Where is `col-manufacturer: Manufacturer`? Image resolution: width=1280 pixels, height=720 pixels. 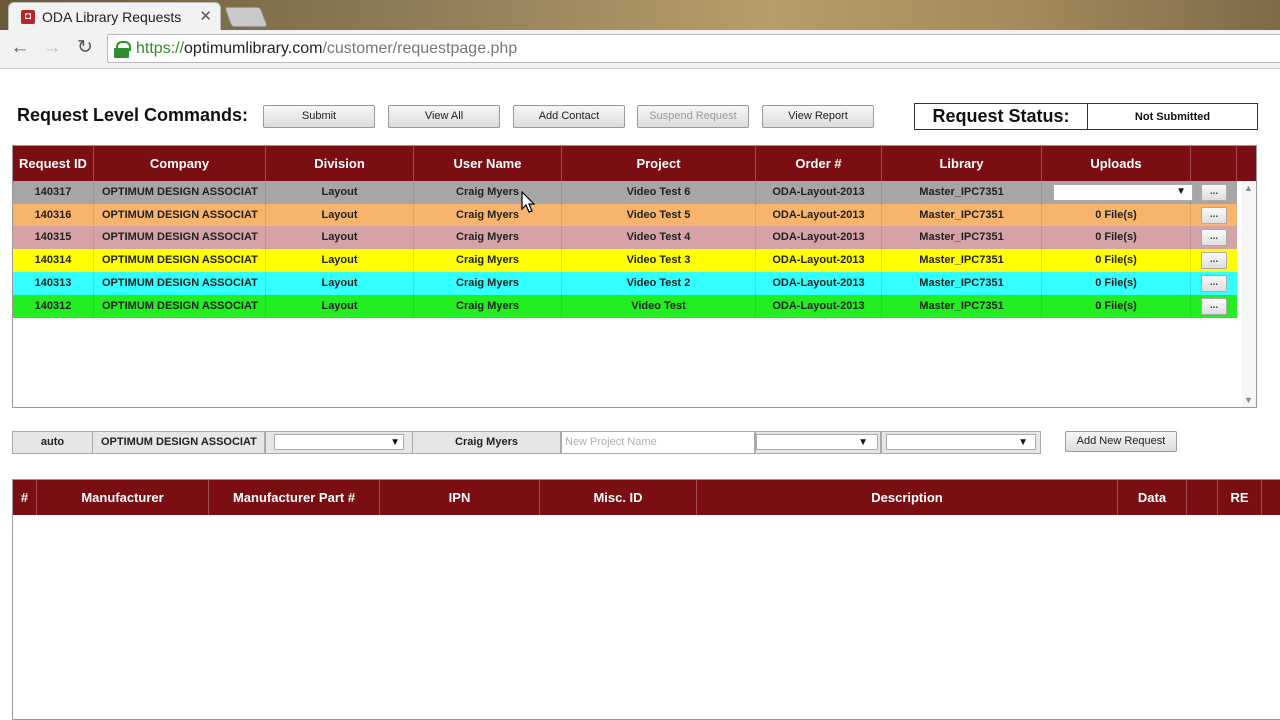 col-manufacturer: Manufacturer is located at coordinates (123, 497).